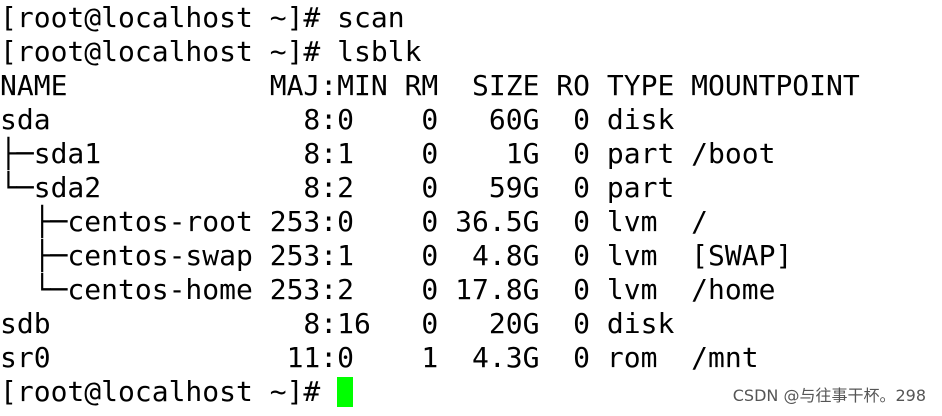  Describe the element at coordinates (379, 357) in the screenshot. I see `lsblk-row: sr0 11:0 1 4.3G 0 rom /mnt` at that location.